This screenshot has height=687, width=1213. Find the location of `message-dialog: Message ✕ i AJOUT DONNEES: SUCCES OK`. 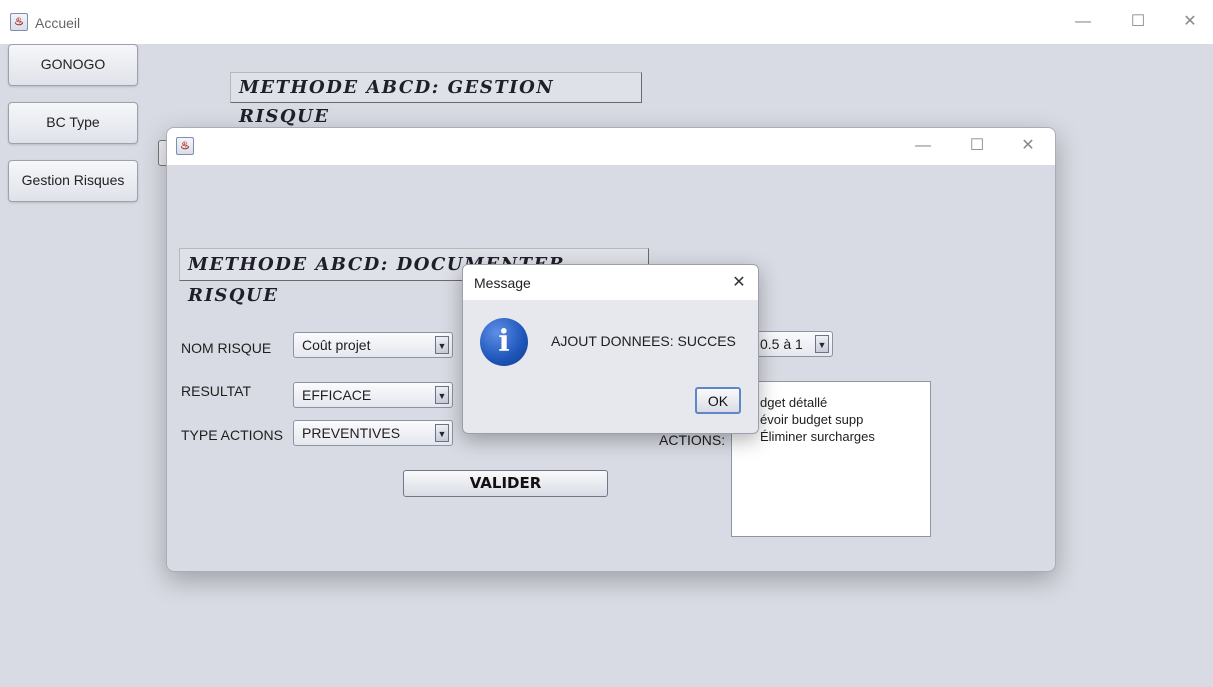

message-dialog: Message ✕ i AJOUT DONNEES: SUCCES OK is located at coordinates (610, 349).